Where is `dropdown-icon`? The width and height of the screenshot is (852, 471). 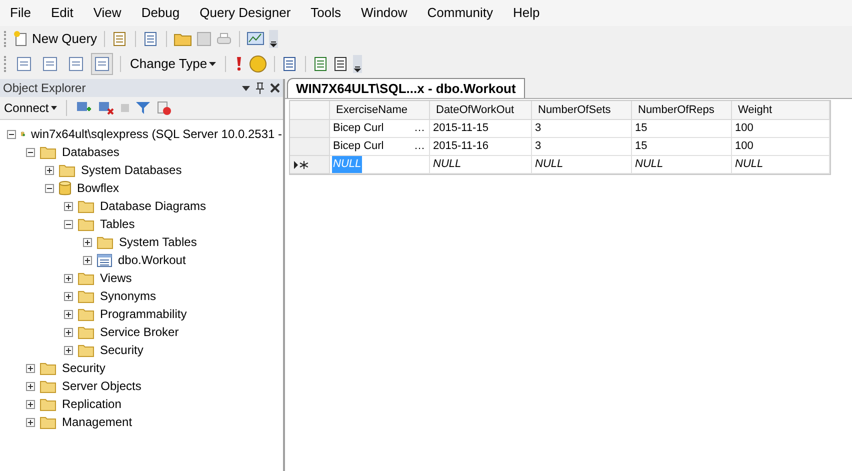
dropdown-icon is located at coordinates (246, 88).